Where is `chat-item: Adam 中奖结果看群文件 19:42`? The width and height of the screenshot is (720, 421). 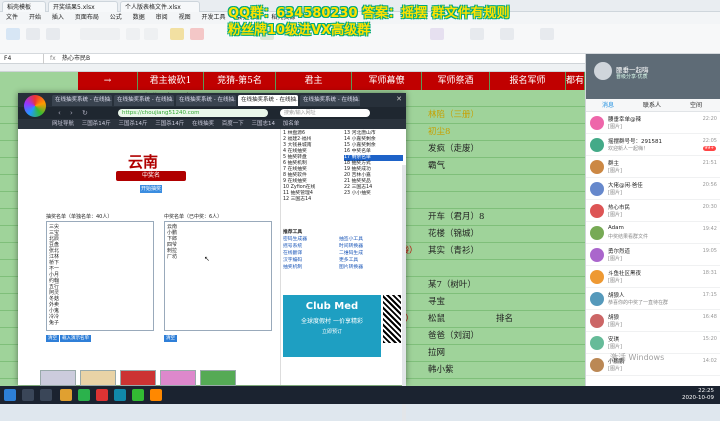
chat-item: Adam 中奖结果看群文件 19:42 is located at coordinates (653, 233).